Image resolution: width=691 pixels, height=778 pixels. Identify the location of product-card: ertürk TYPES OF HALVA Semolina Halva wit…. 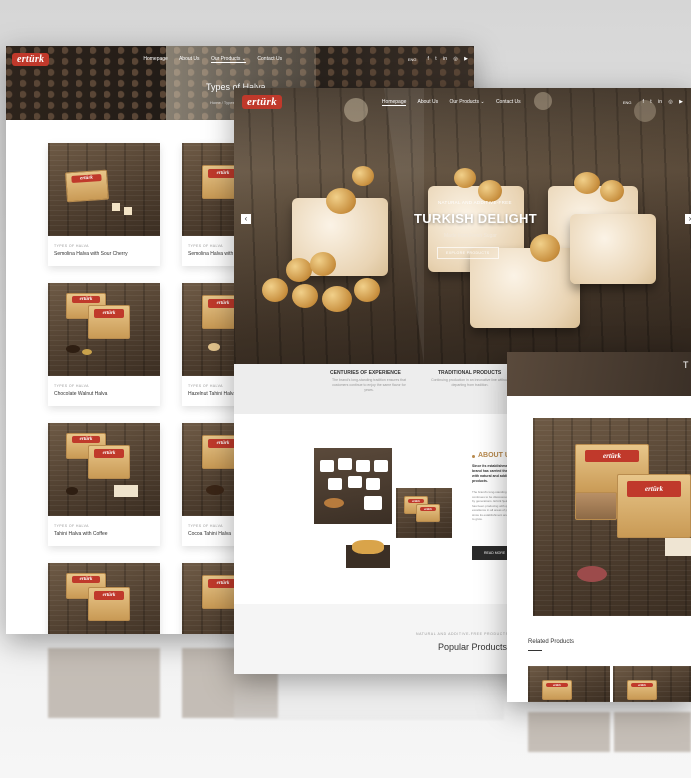
(104, 204).